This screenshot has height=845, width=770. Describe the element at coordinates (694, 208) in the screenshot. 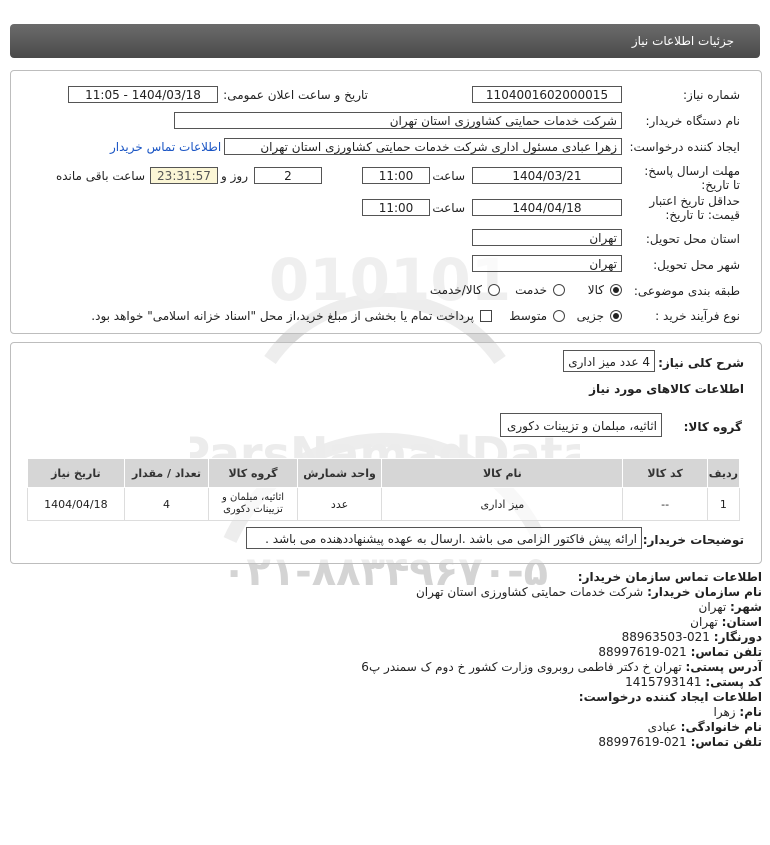

I see `price-validity-label: حداقل تاریخ اعتبار قیمت: تا تاریخ:` at that location.